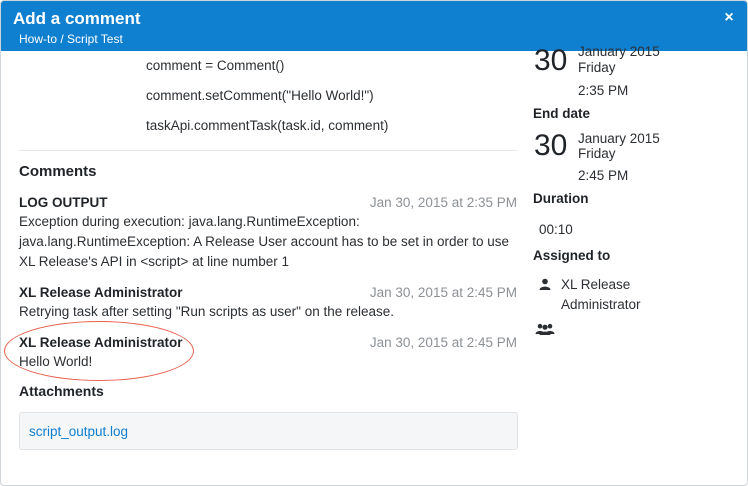  Describe the element at coordinates (597, 153) in the screenshot. I see `end-weekday: Friday` at that location.